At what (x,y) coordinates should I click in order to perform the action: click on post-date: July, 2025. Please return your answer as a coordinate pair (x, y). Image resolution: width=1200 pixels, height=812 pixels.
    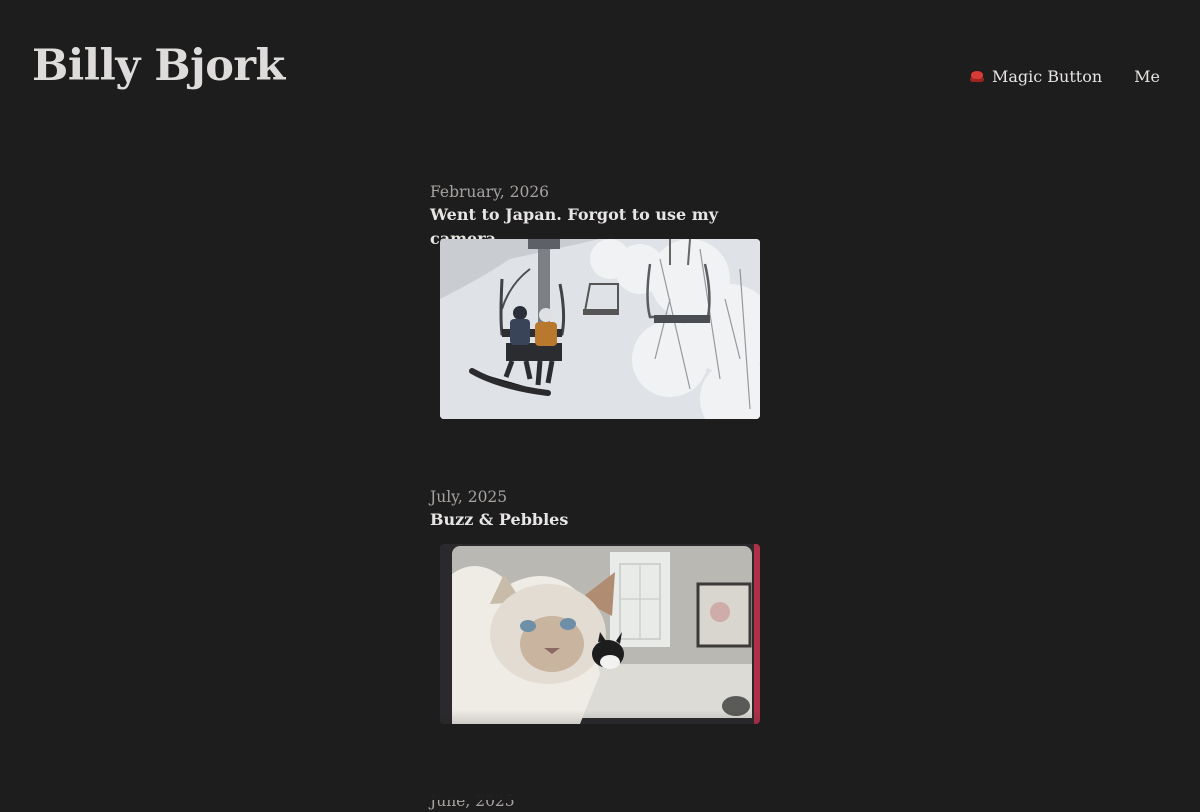
    Looking at the image, I should click on (469, 497).